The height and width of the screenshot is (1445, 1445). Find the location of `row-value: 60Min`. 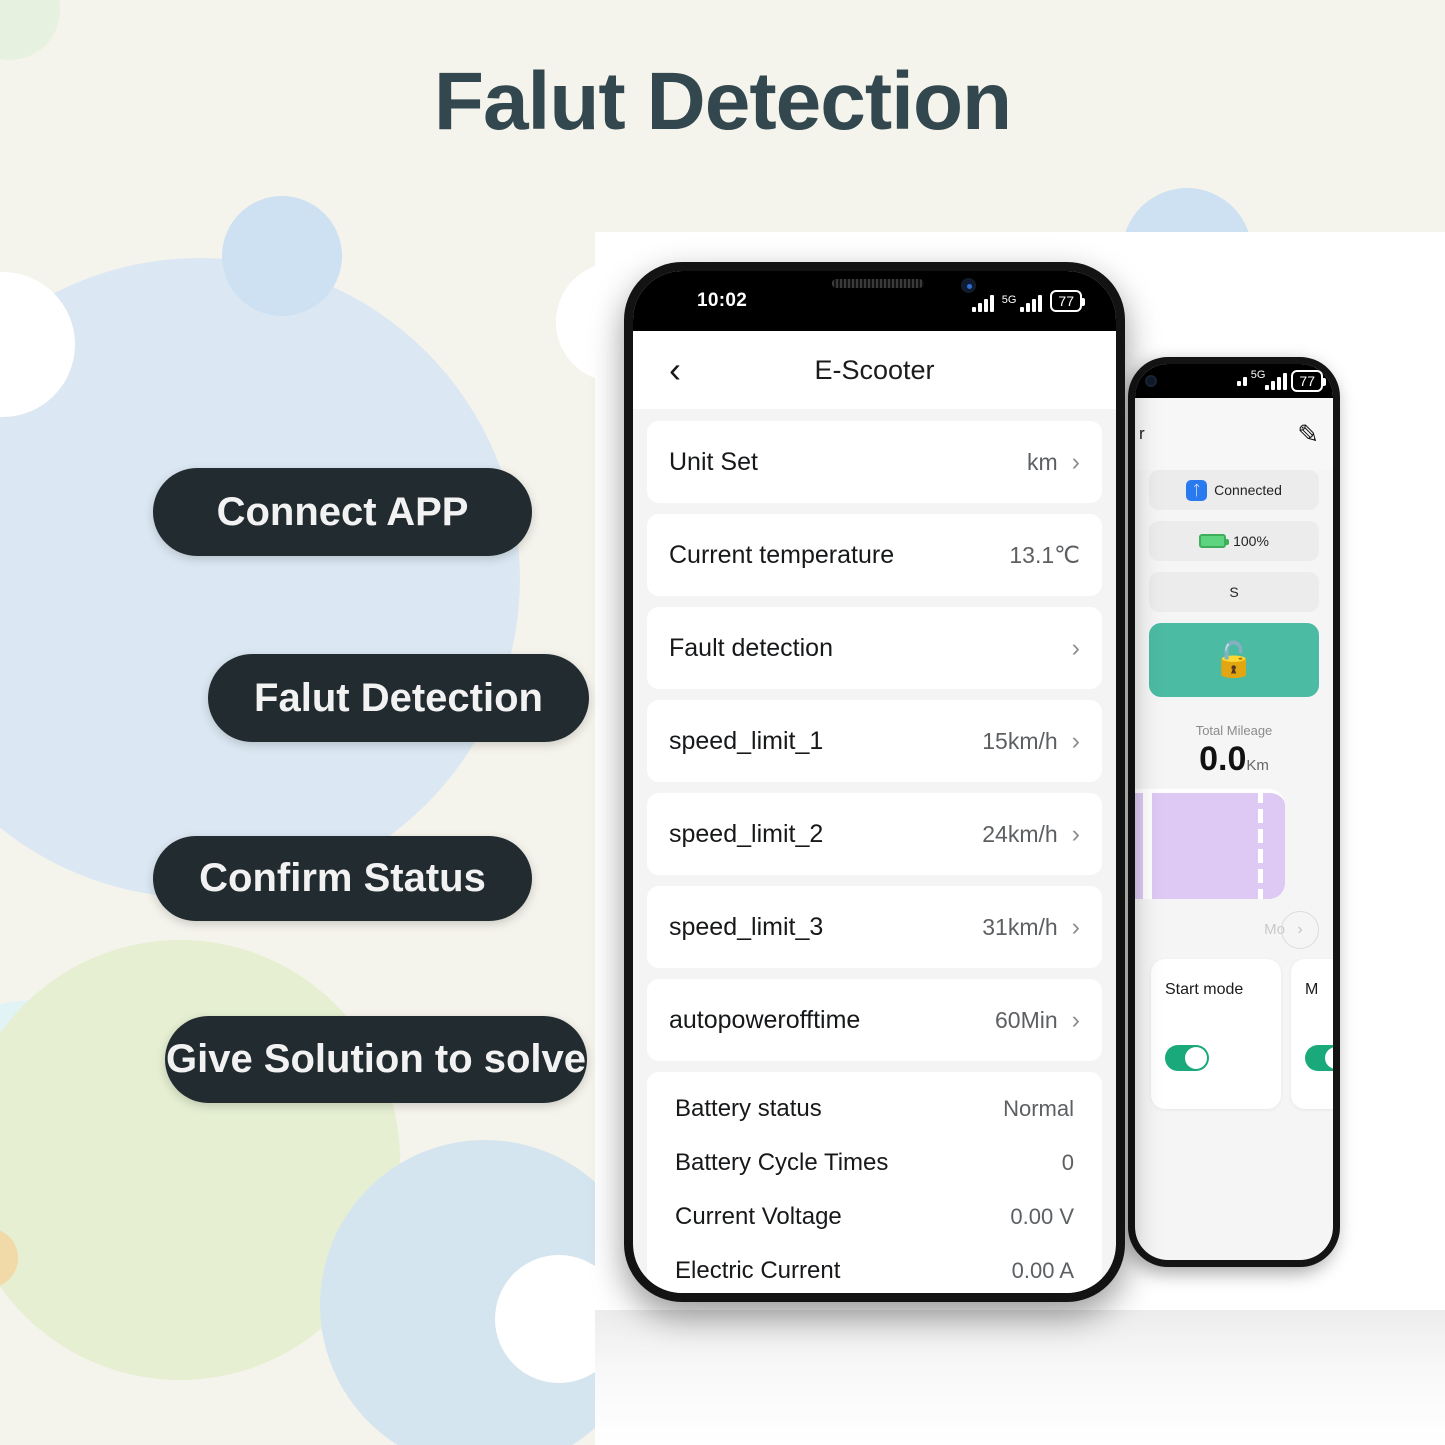

row-value: 60Min is located at coordinates (1026, 1019).